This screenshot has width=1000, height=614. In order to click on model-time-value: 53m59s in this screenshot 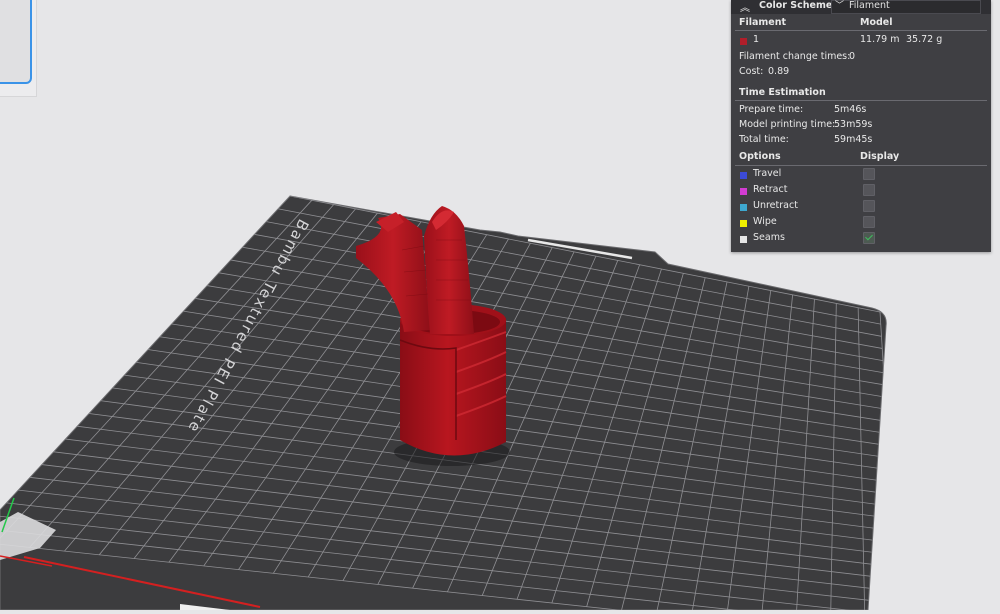, I will do `click(853, 124)`.